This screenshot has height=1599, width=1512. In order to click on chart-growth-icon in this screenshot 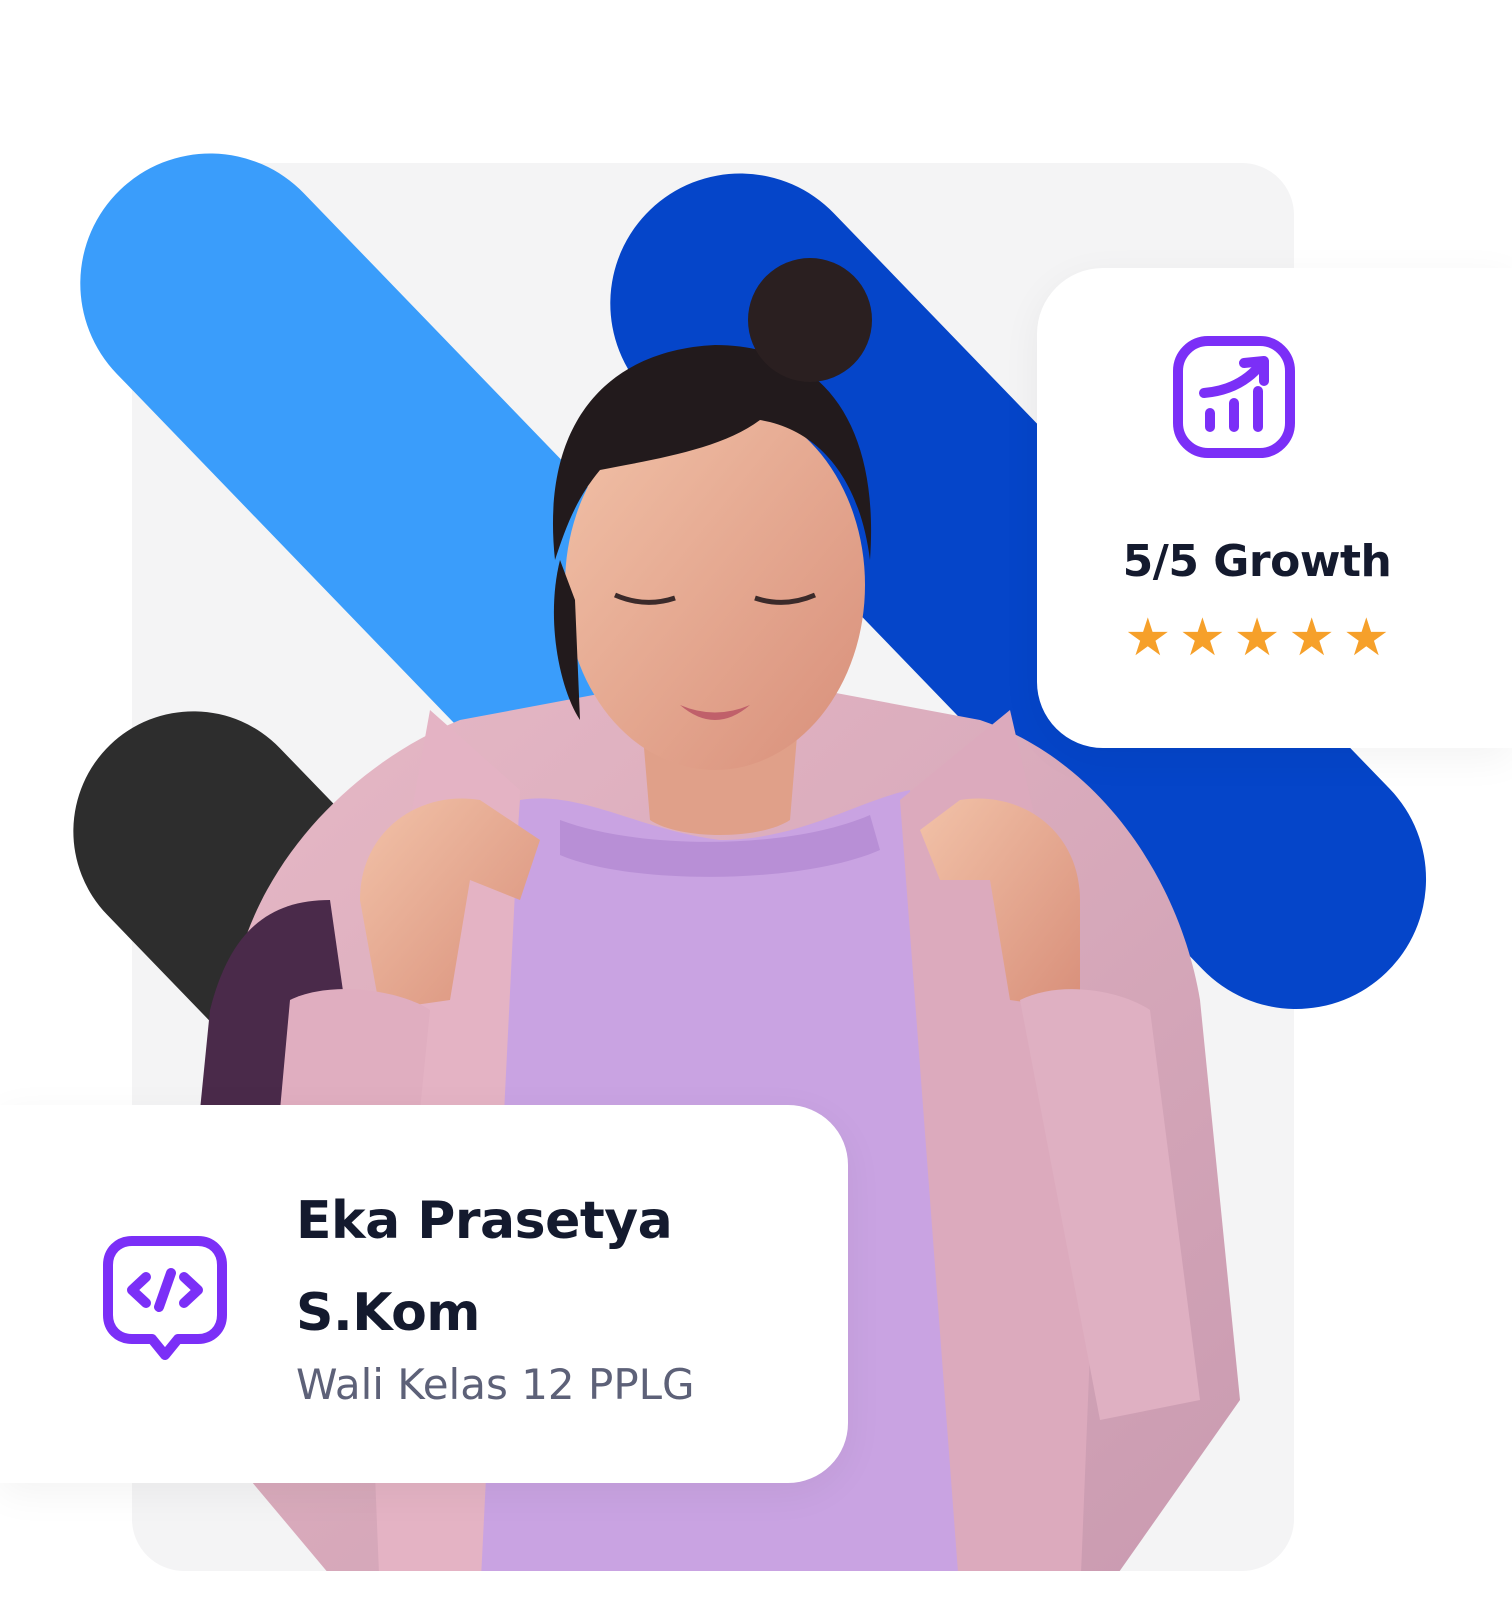, I will do `click(1234, 397)`.